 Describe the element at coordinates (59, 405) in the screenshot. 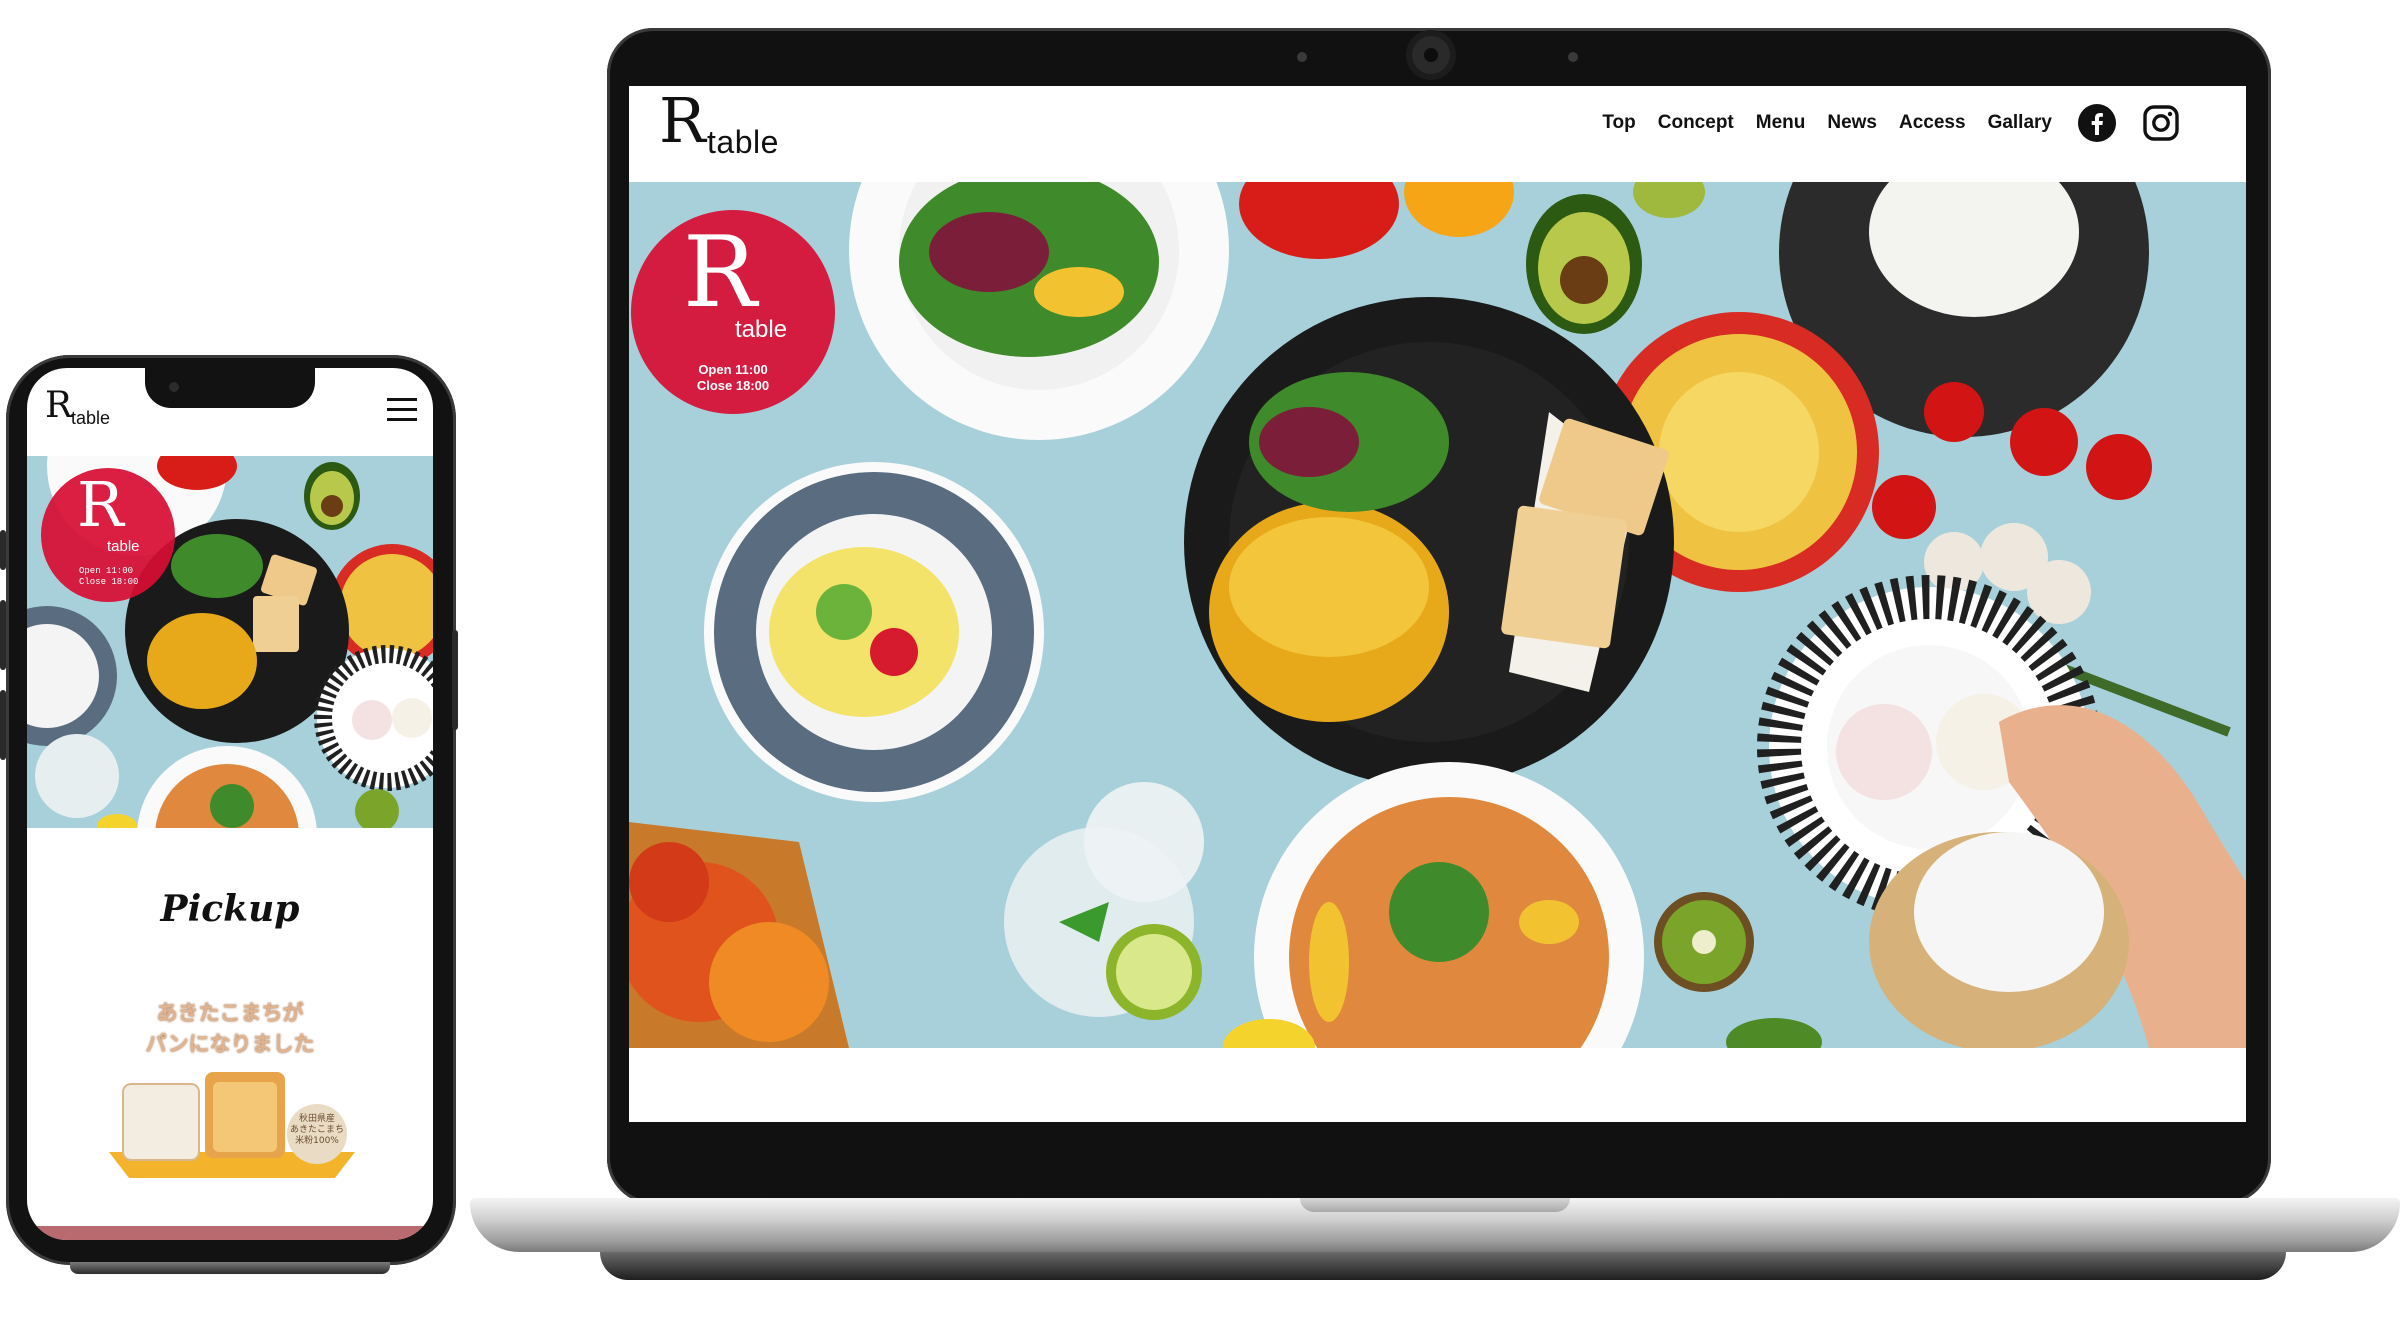

I see `mobile-logo-initial: R` at that location.